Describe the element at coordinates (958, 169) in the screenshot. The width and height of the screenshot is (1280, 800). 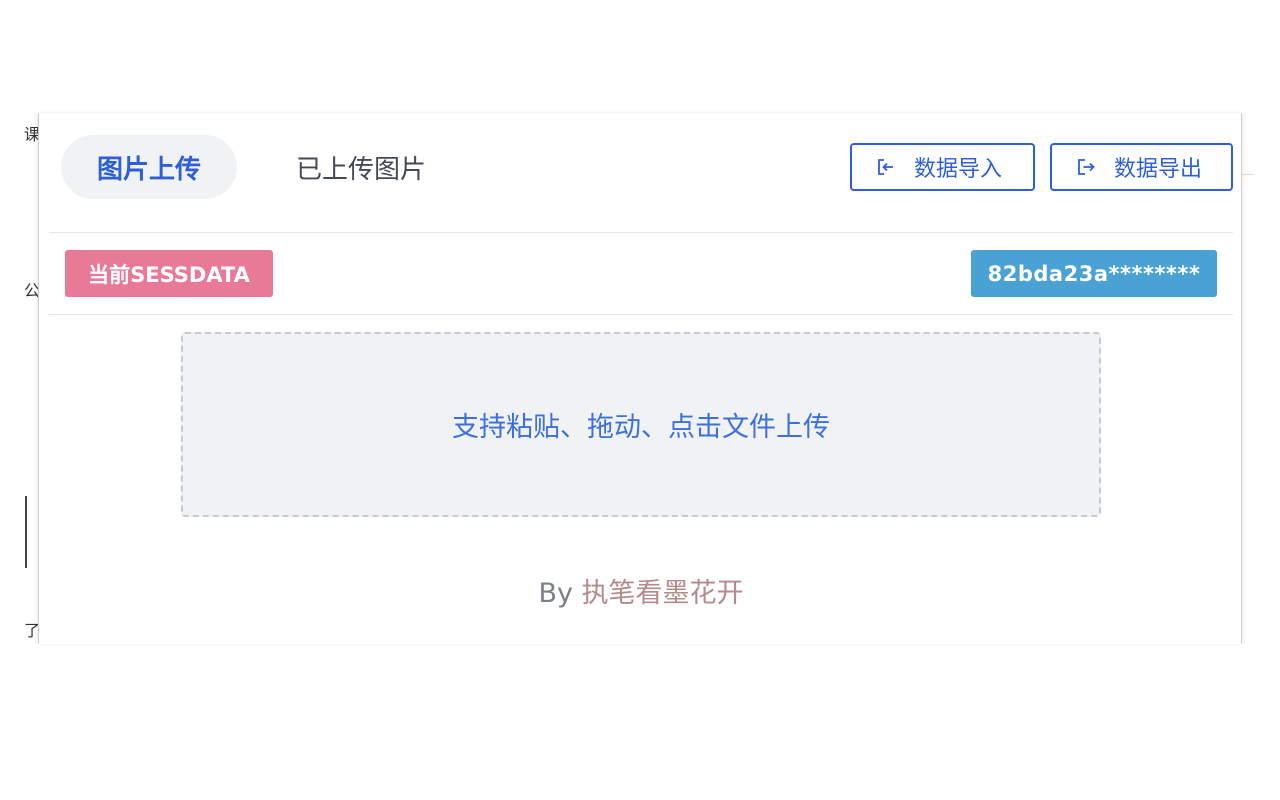
I see `data-import-label: 数据导入` at that location.